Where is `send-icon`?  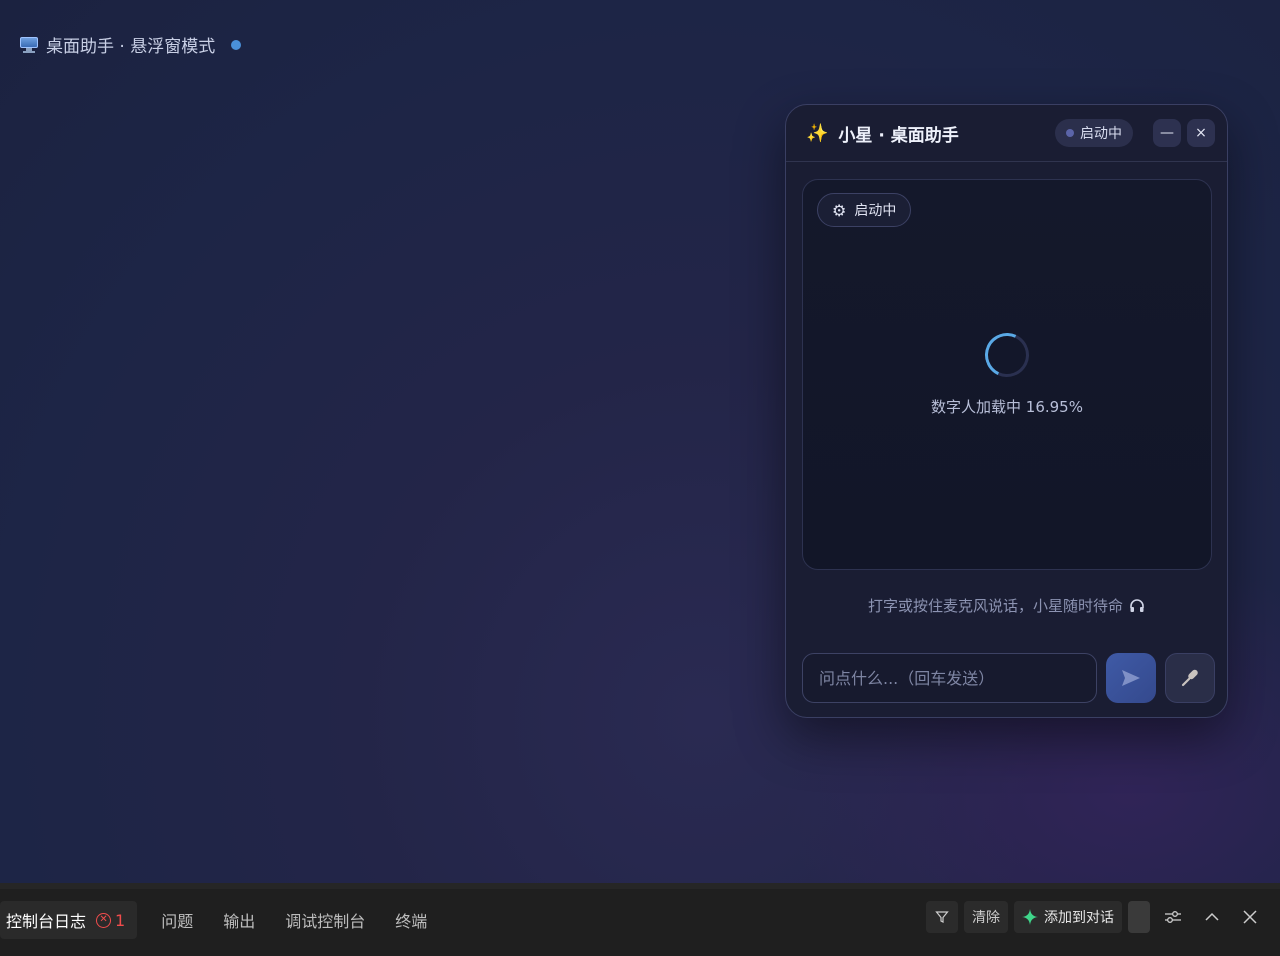
send-icon is located at coordinates (1131, 678).